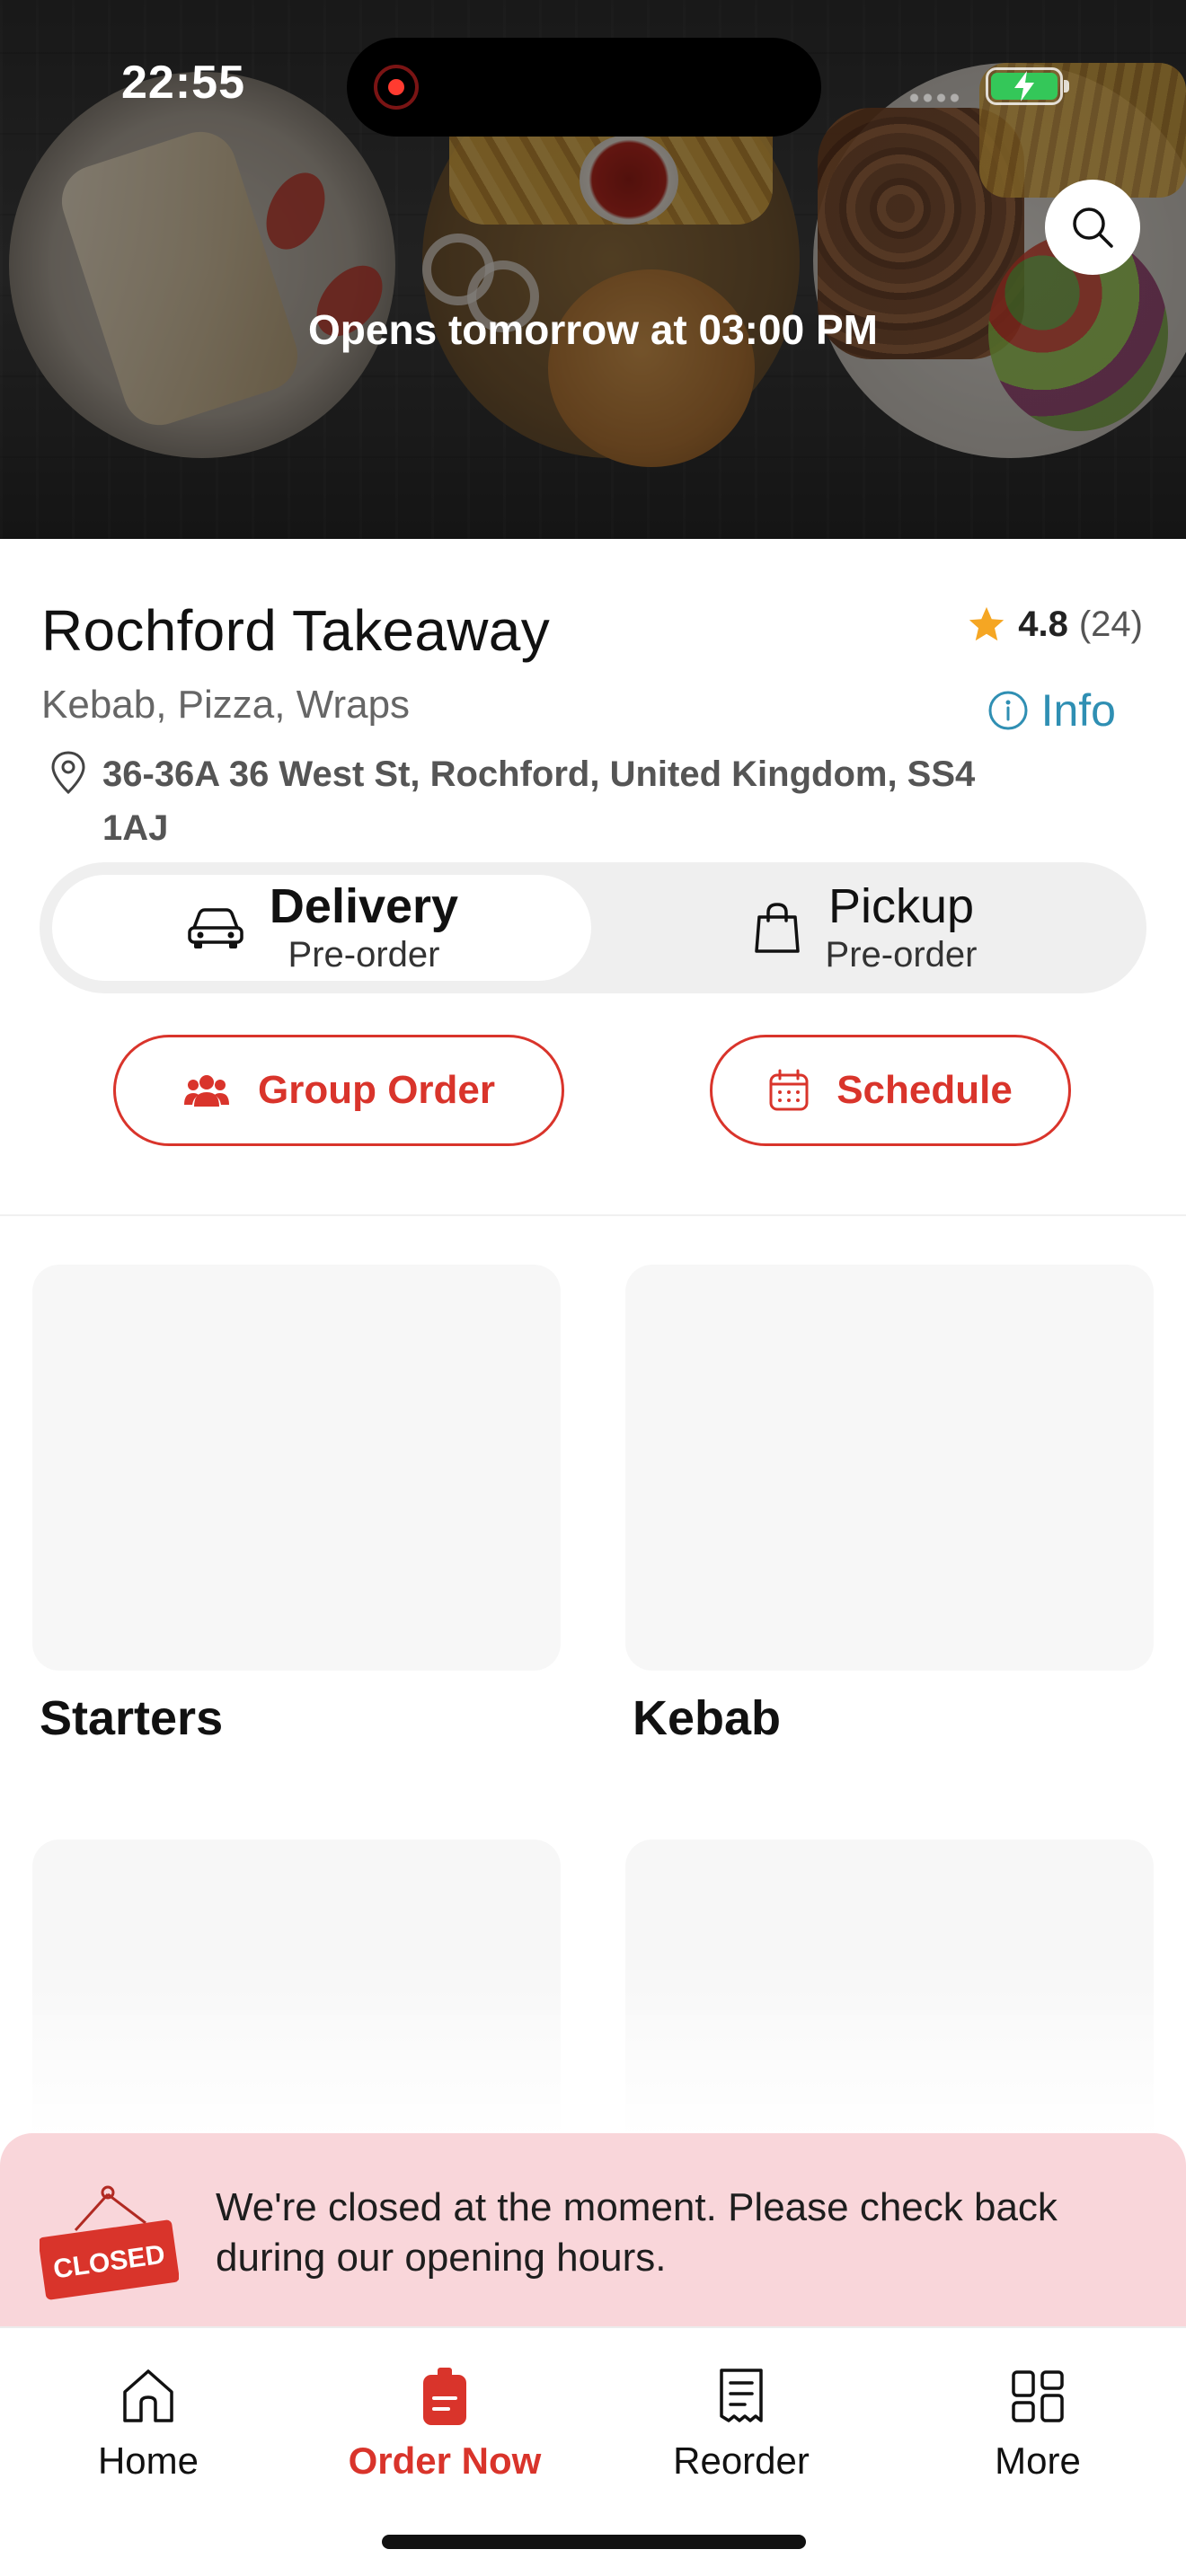 The height and width of the screenshot is (2576, 1186). Describe the element at coordinates (215, 928) in the screenshot. I see `car-icon` at that location.